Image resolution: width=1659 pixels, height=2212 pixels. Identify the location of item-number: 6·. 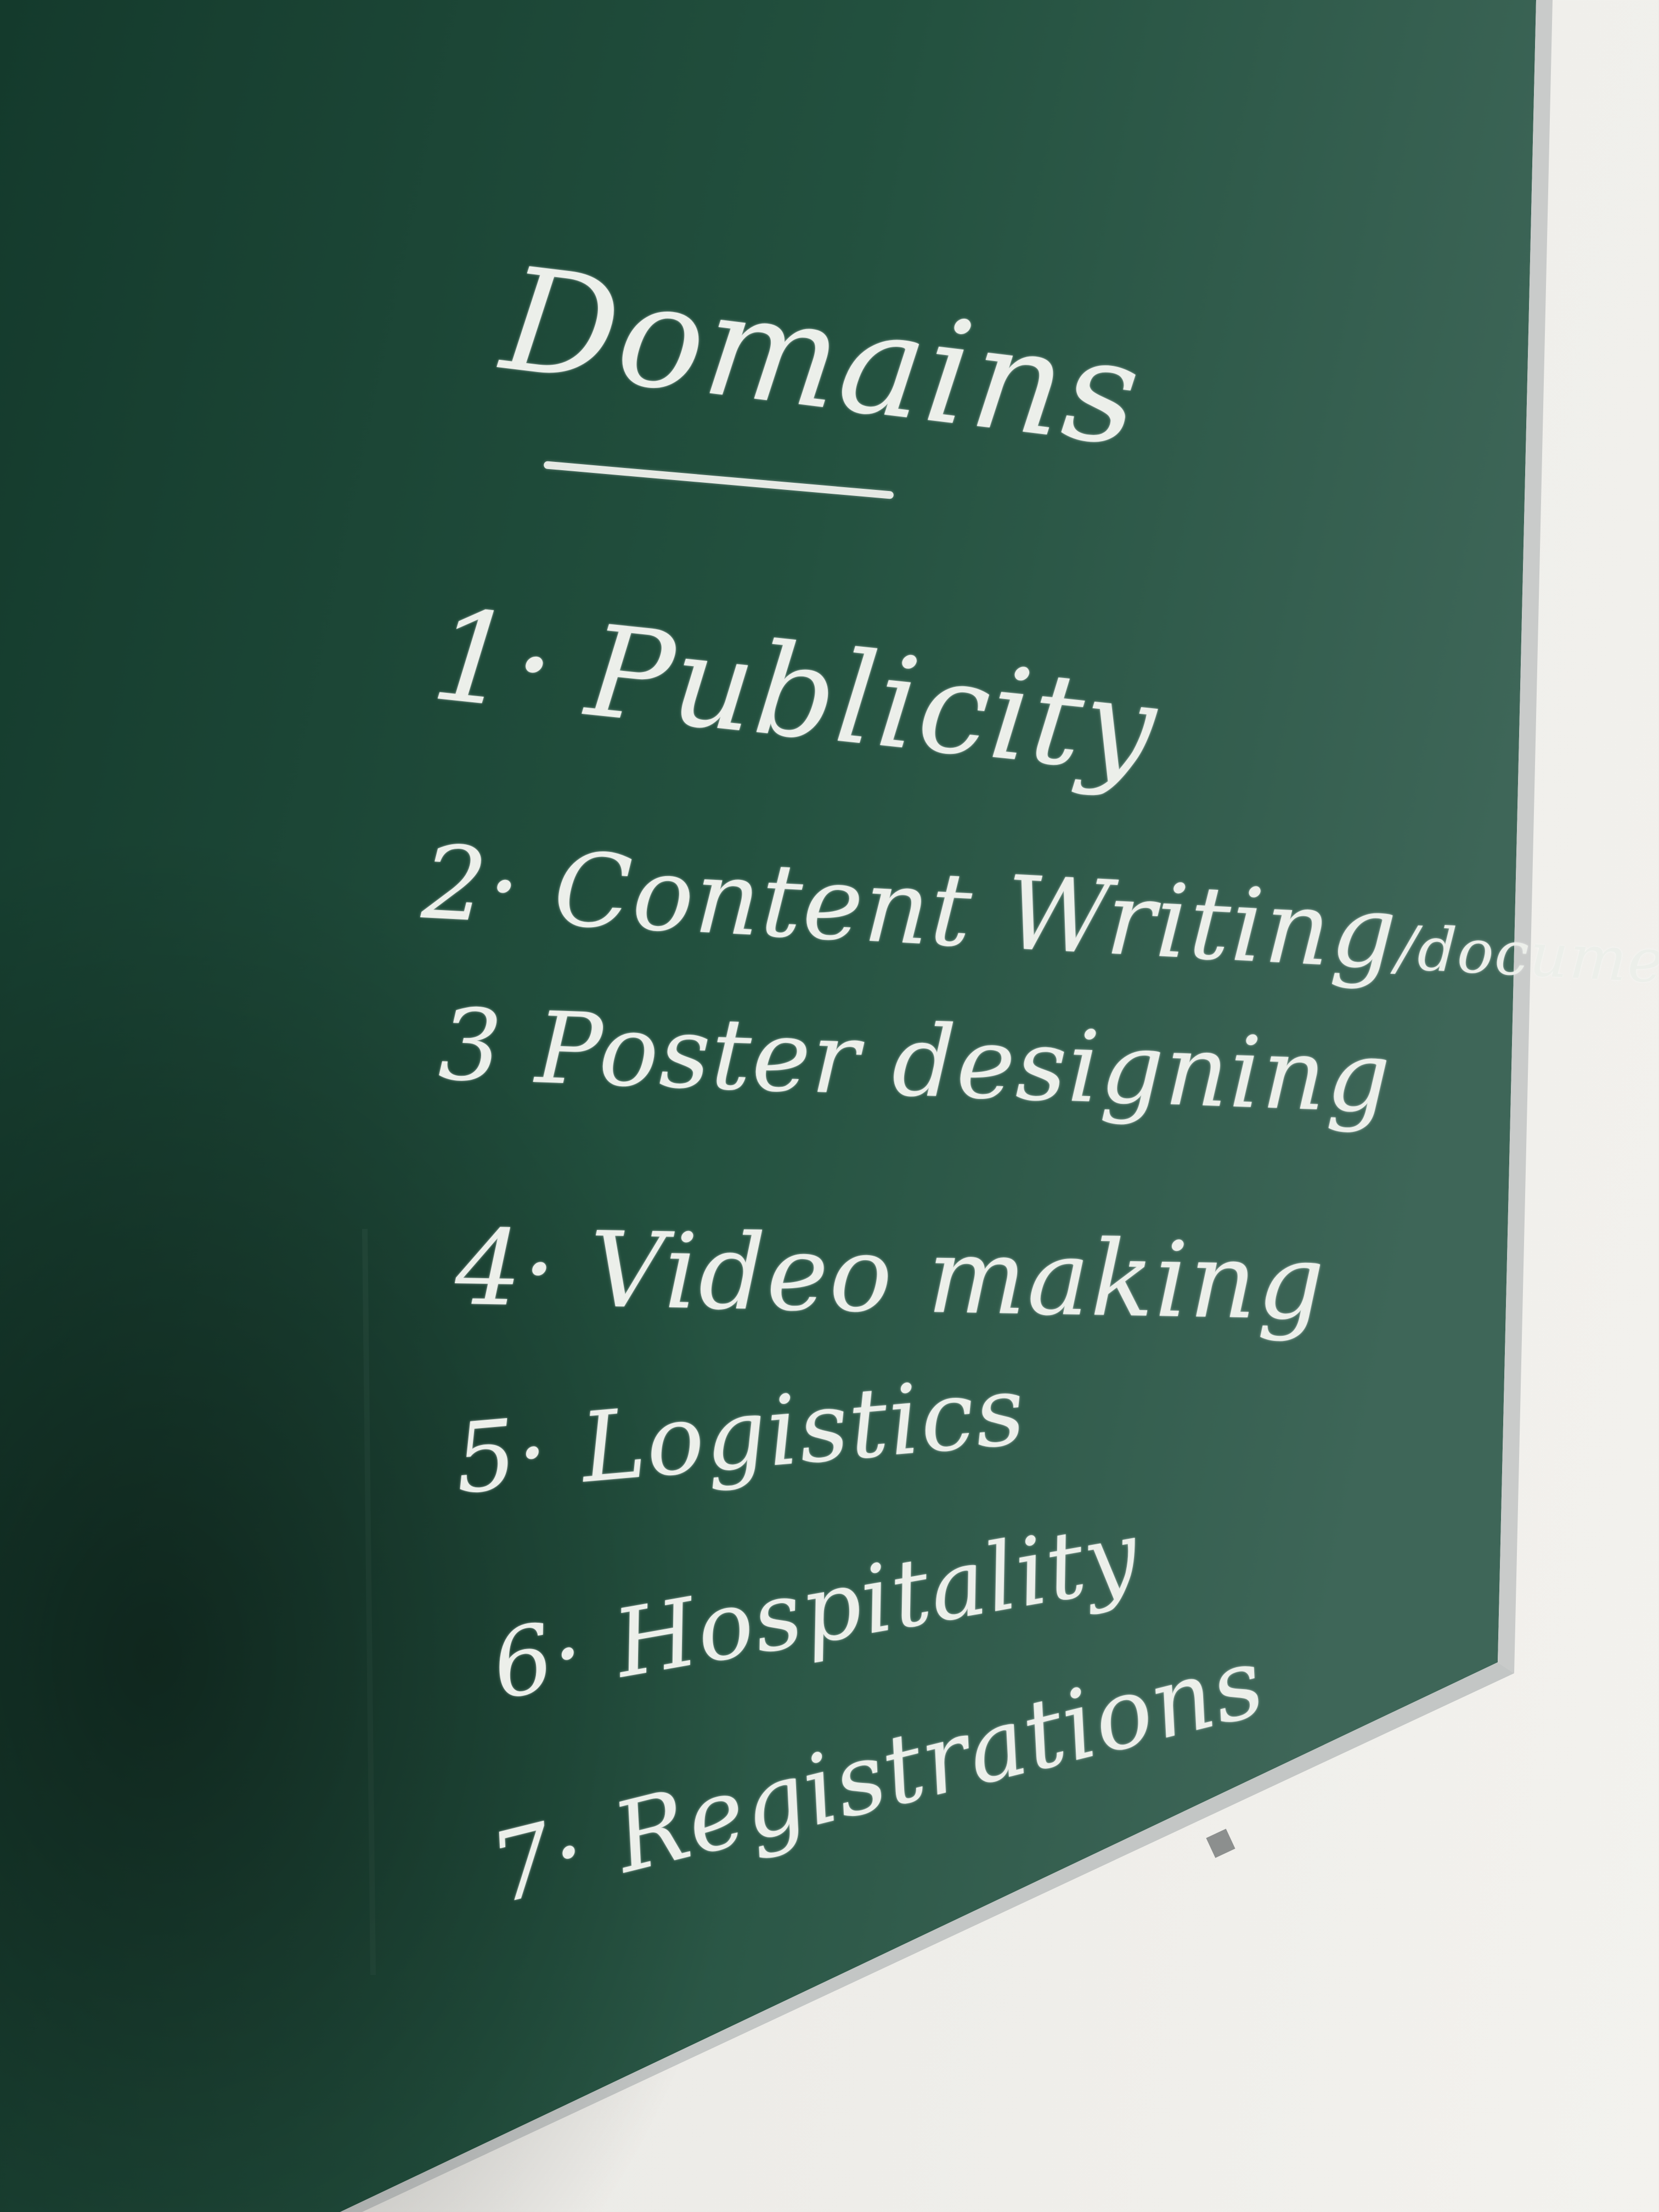
(538, 1659).